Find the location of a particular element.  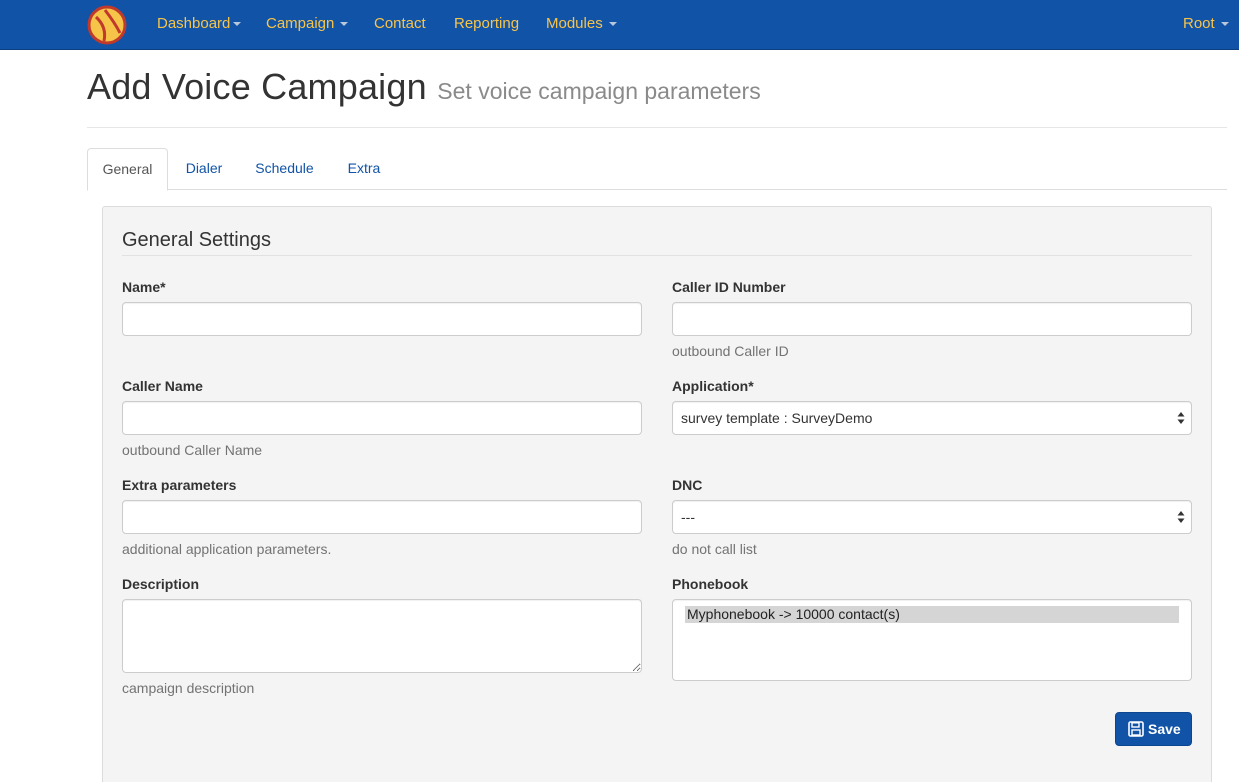

nav-reporting: Reporting is located at coordinates (486, 25).